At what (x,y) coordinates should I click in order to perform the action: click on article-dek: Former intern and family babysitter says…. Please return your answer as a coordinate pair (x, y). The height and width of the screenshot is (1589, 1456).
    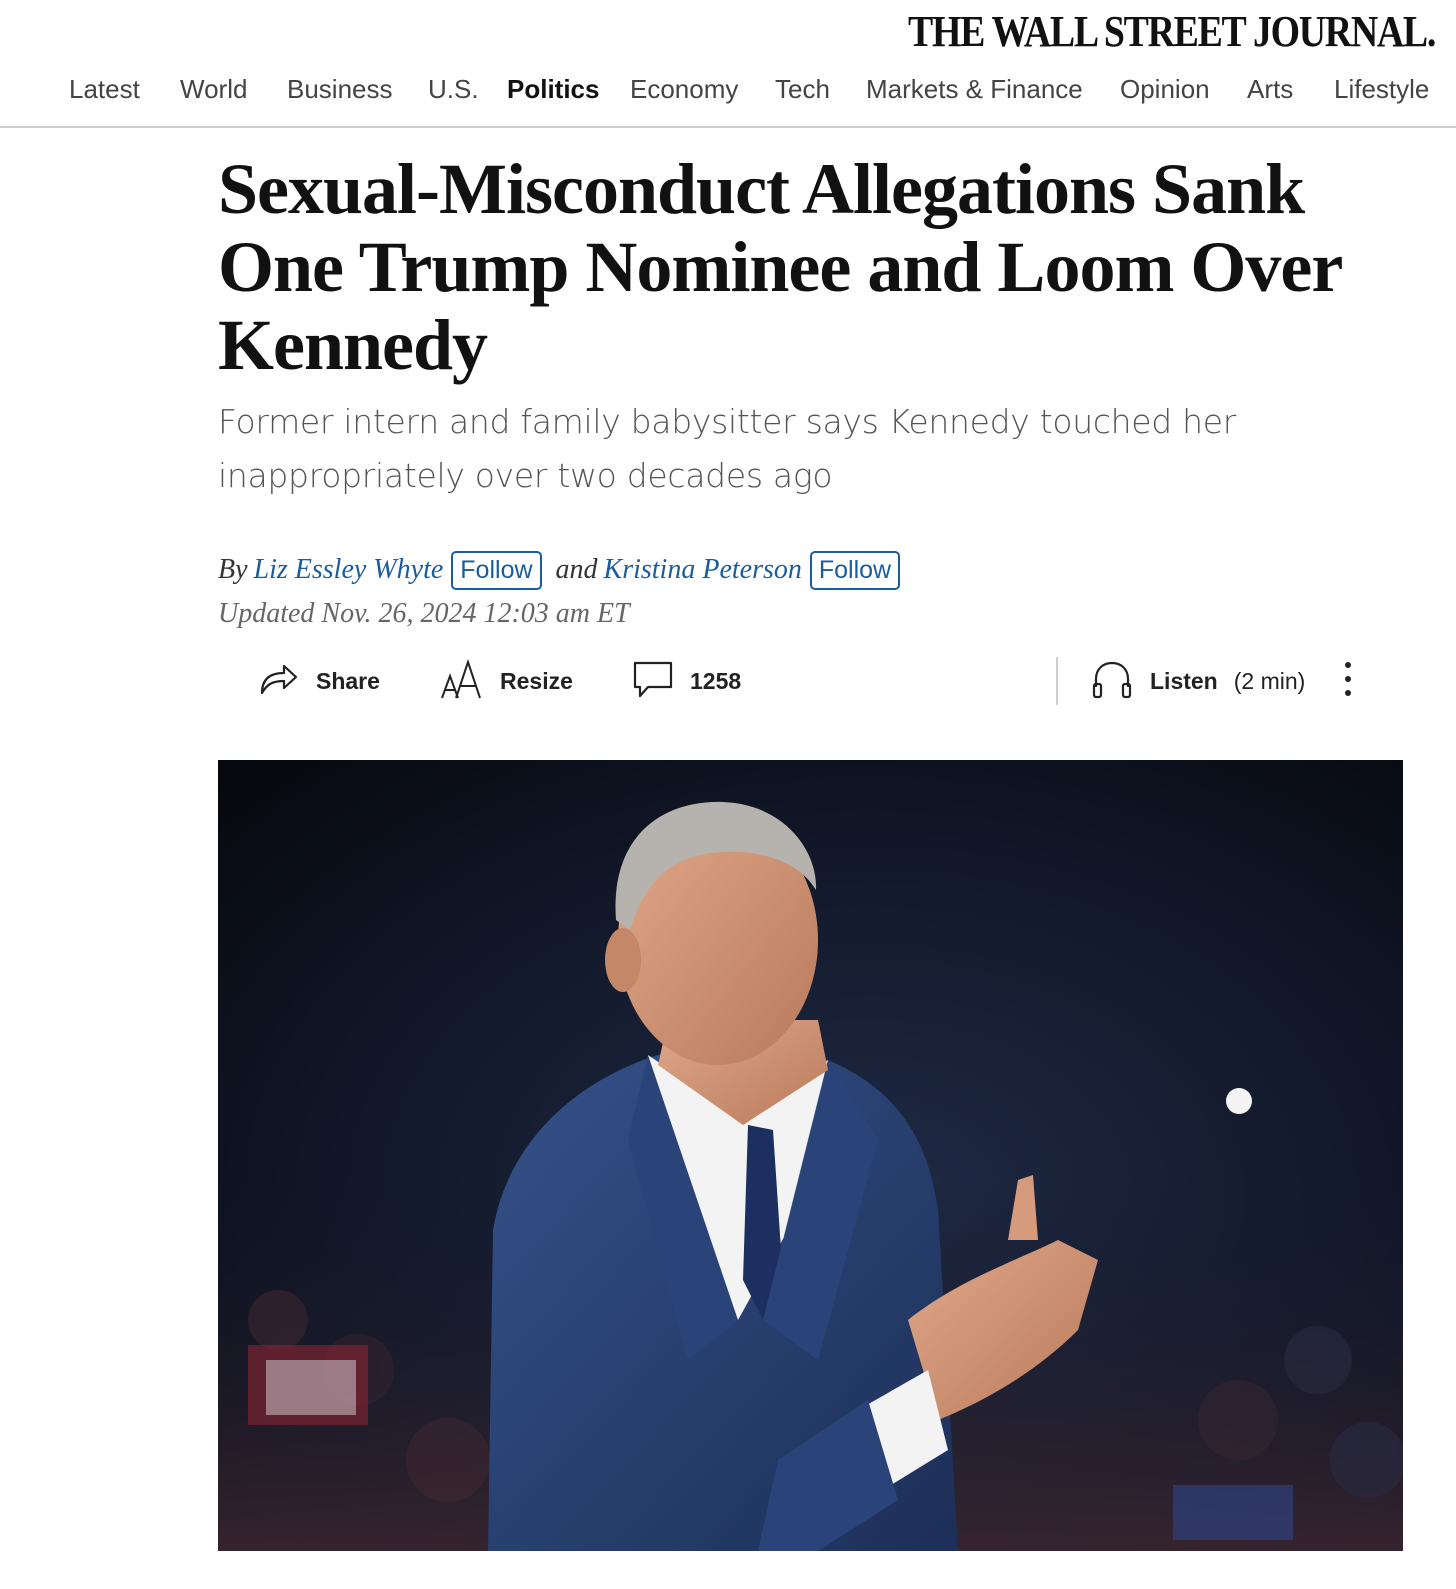
    Looking at the image, I should click on (727, 448).